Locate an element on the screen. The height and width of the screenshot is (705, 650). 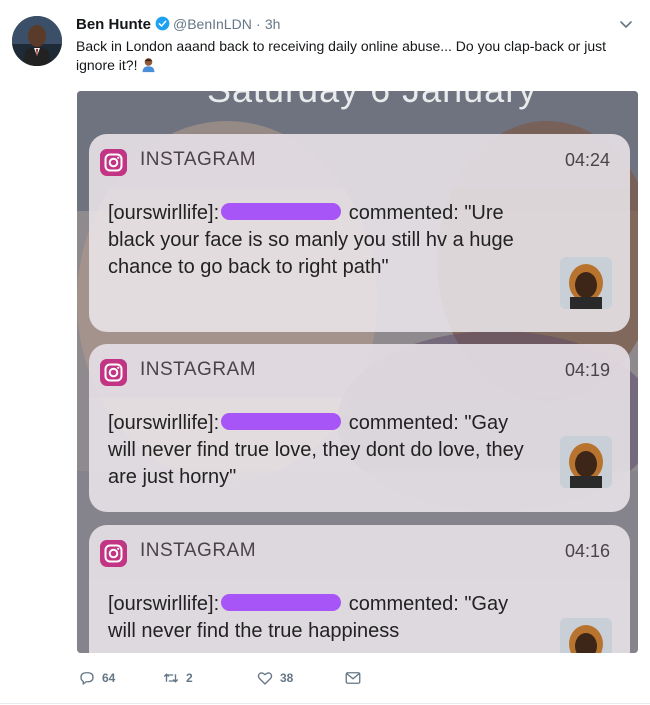
author-handle: @BenInLDN is located at coordinates (212, 24).